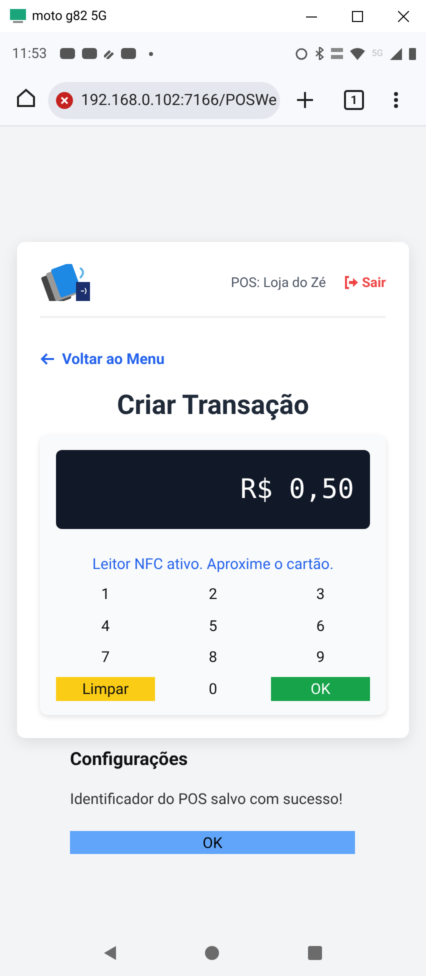 This screenshot has height=976, width=426. I want to click on logout-icon, so click(351, 282).